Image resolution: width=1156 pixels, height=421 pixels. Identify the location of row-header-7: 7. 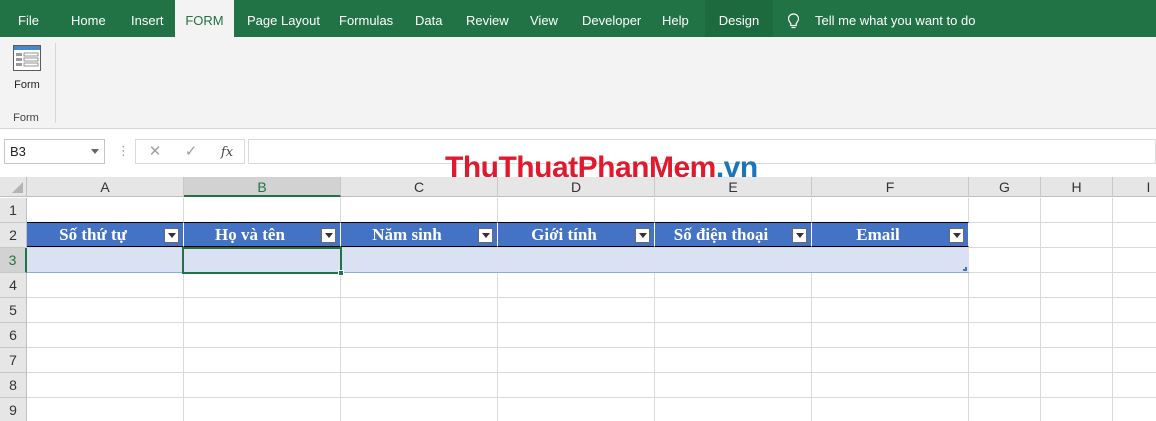
(13, 360).